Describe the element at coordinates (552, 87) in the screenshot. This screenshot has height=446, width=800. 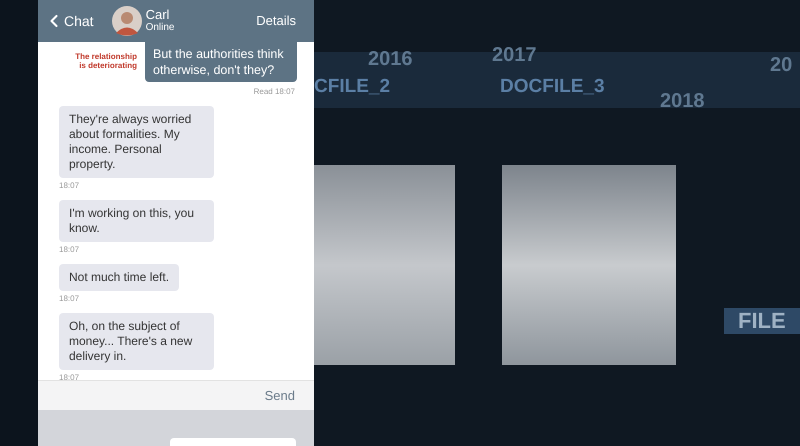
I see `file-label: DOCFILE_3` at that location.